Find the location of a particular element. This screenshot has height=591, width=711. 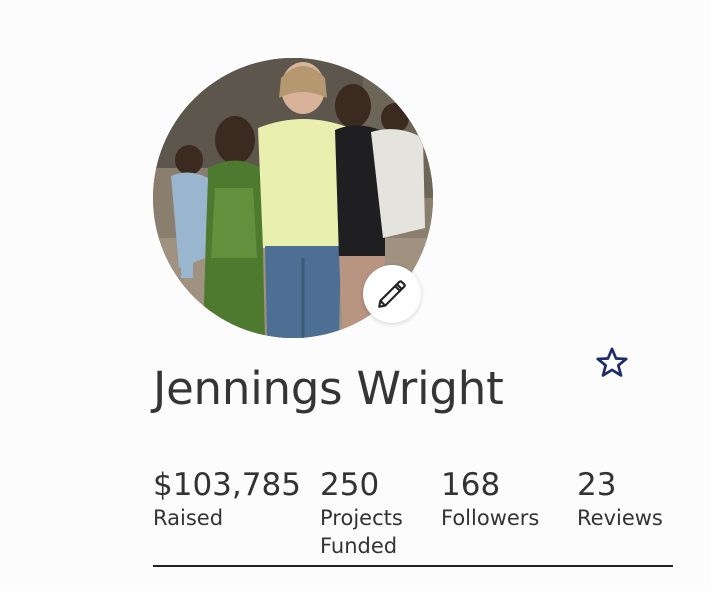

stat-value: 23 is located at coordinates (597, 485).